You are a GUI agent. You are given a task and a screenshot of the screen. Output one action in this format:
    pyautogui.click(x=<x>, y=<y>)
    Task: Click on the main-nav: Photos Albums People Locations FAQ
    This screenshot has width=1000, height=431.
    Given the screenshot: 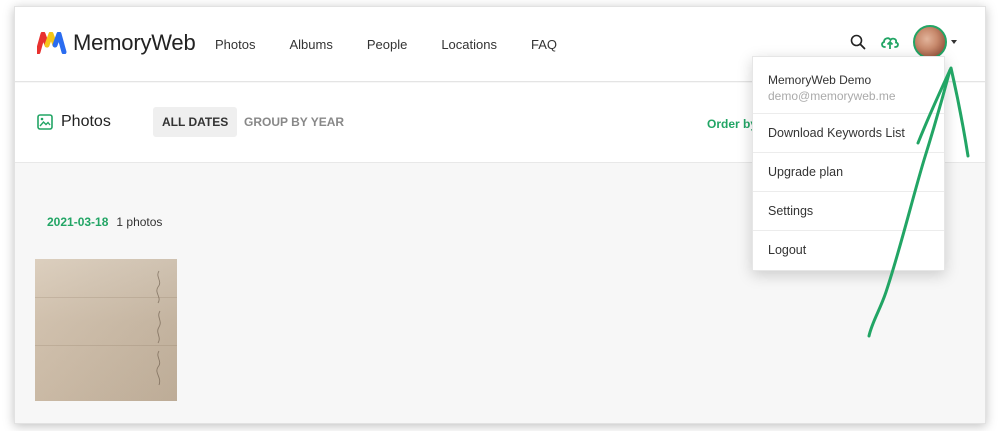 What is the action you would take?
    pyautogui.click(x=403, y=44)
    